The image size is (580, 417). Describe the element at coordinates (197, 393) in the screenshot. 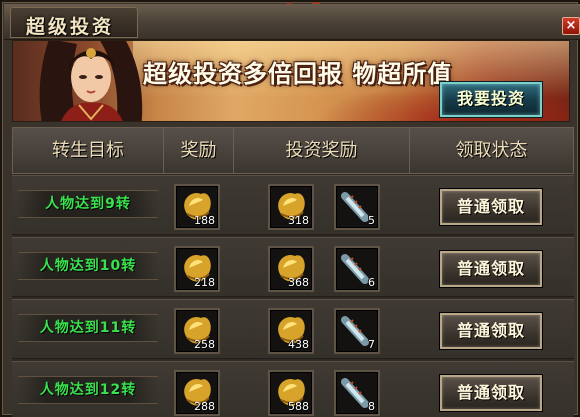

I see `reward-slot: 288` at that location.